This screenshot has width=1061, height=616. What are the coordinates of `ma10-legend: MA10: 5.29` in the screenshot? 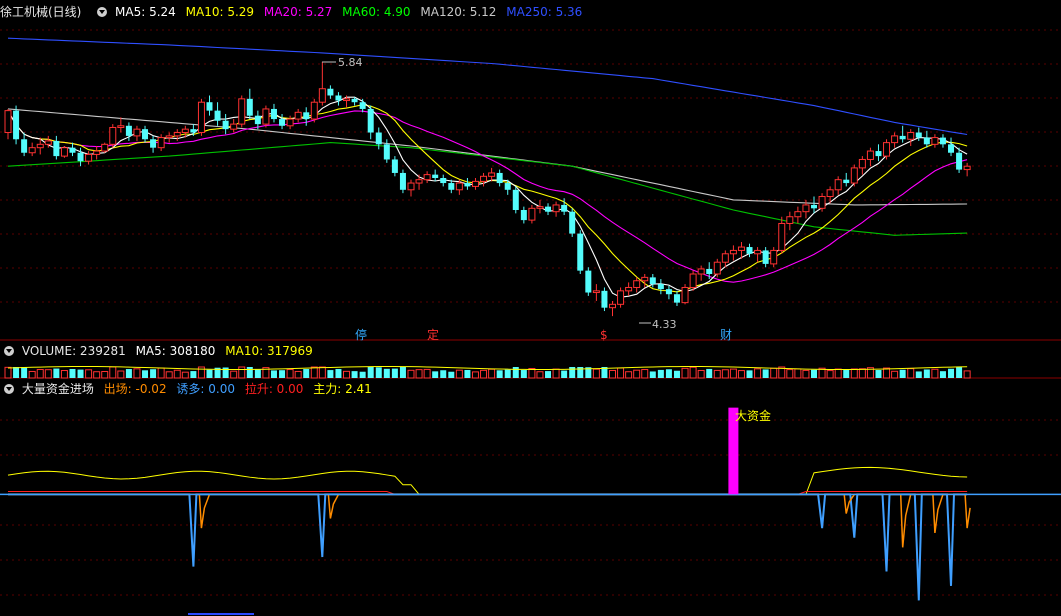 It's located at (220, 12).